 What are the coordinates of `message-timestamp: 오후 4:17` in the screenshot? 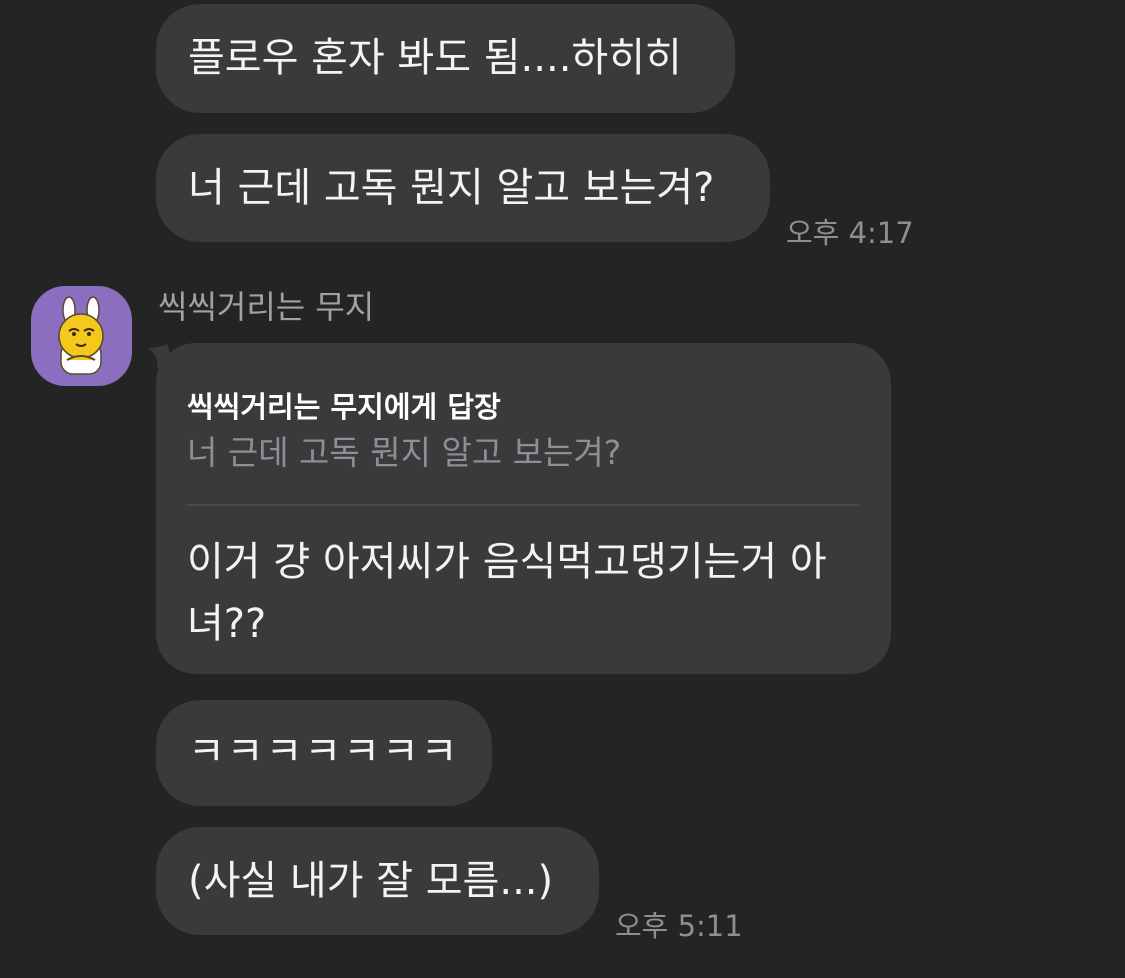 It's located at (850, 233).